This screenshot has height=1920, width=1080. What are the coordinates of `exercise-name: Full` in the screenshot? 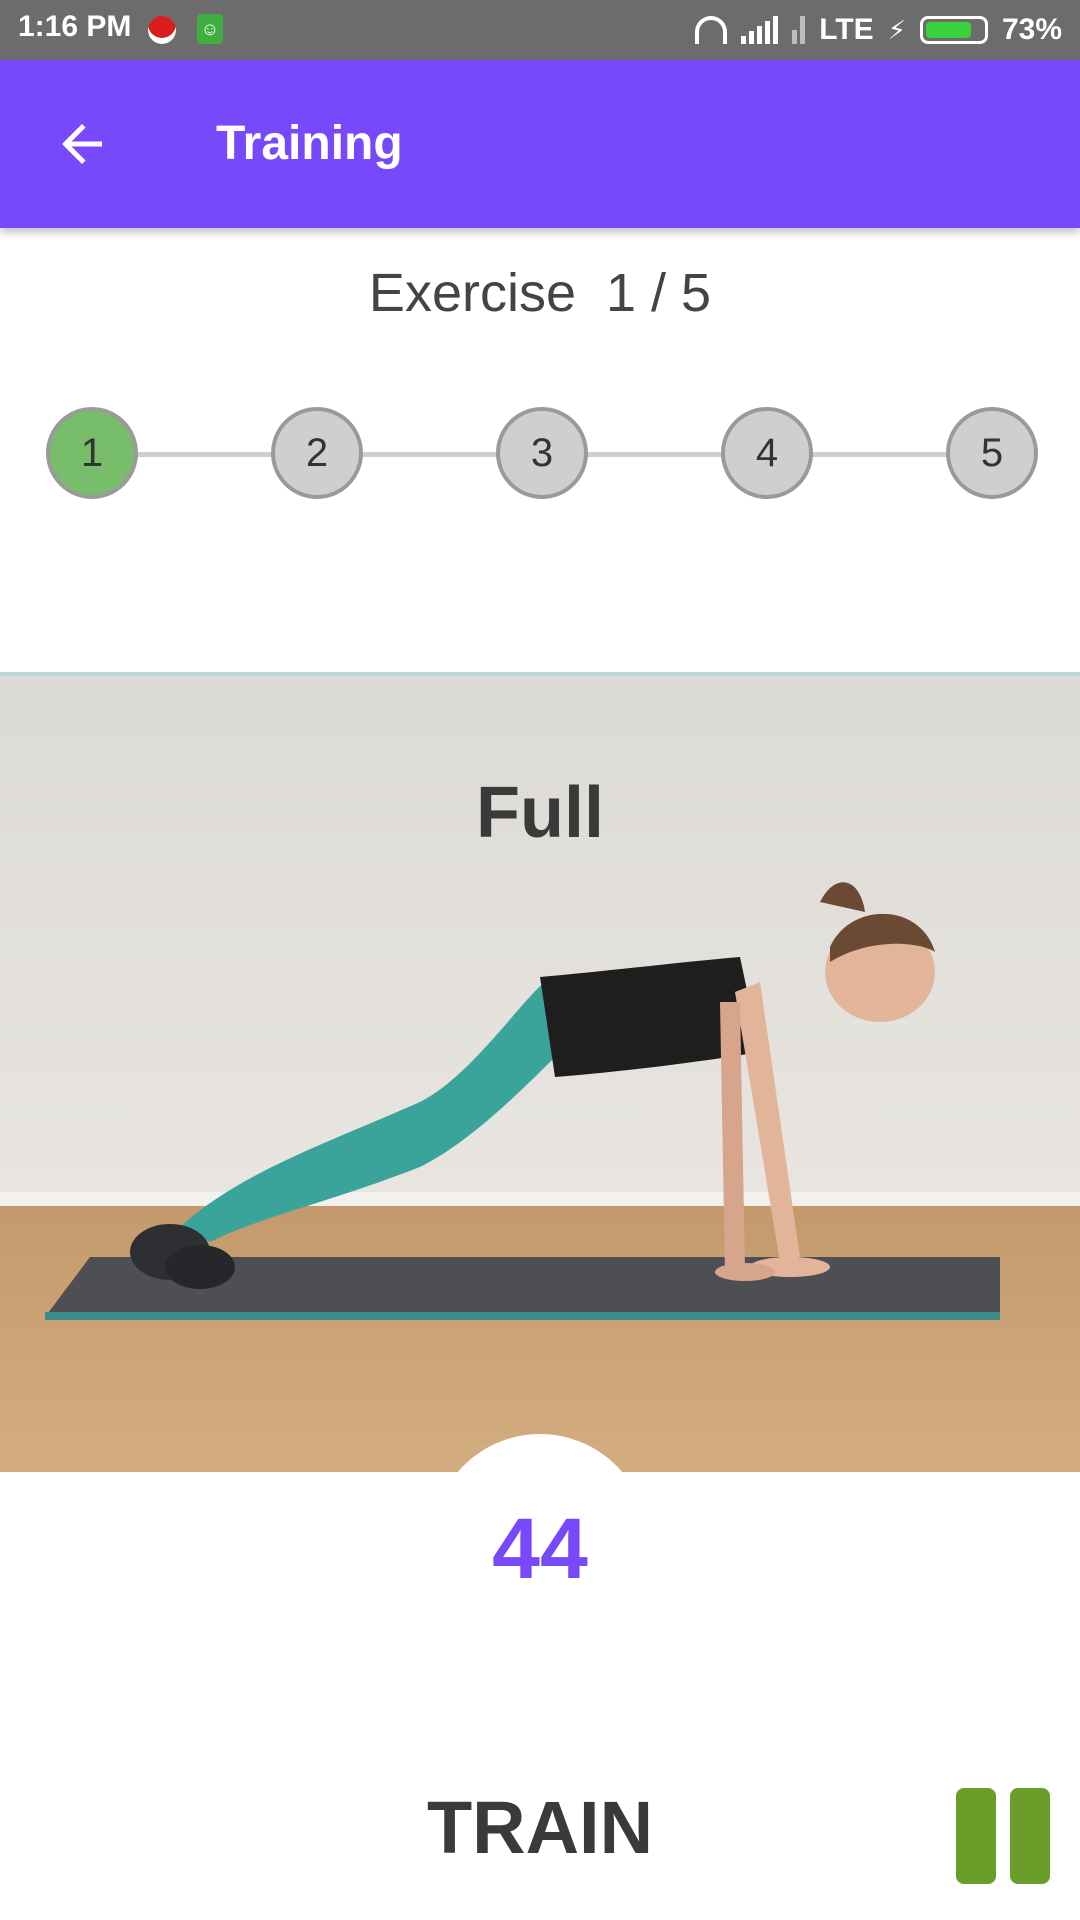 It's located at (540, 813).